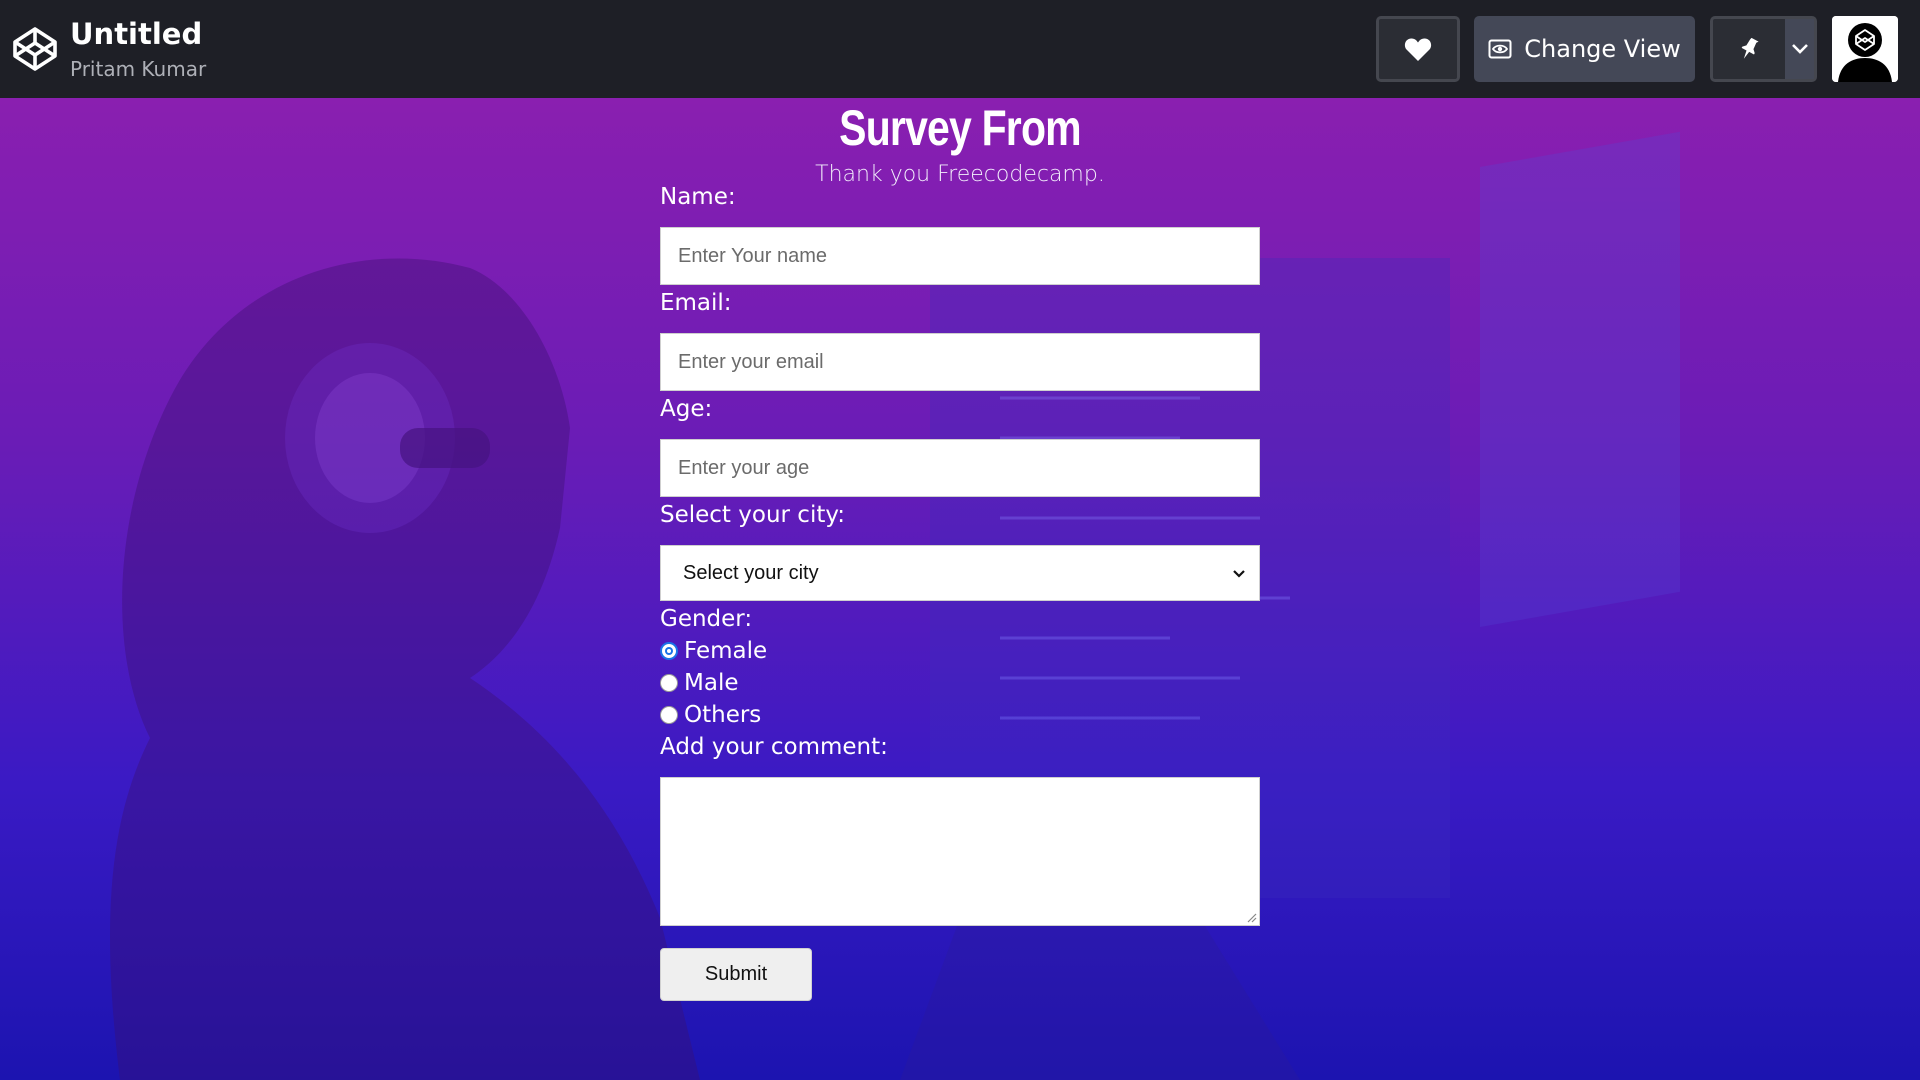 Image resolution: width=1920 pixels, height=1080 pixels. I want to click on resize-grip-icon, so click(1251, 917).